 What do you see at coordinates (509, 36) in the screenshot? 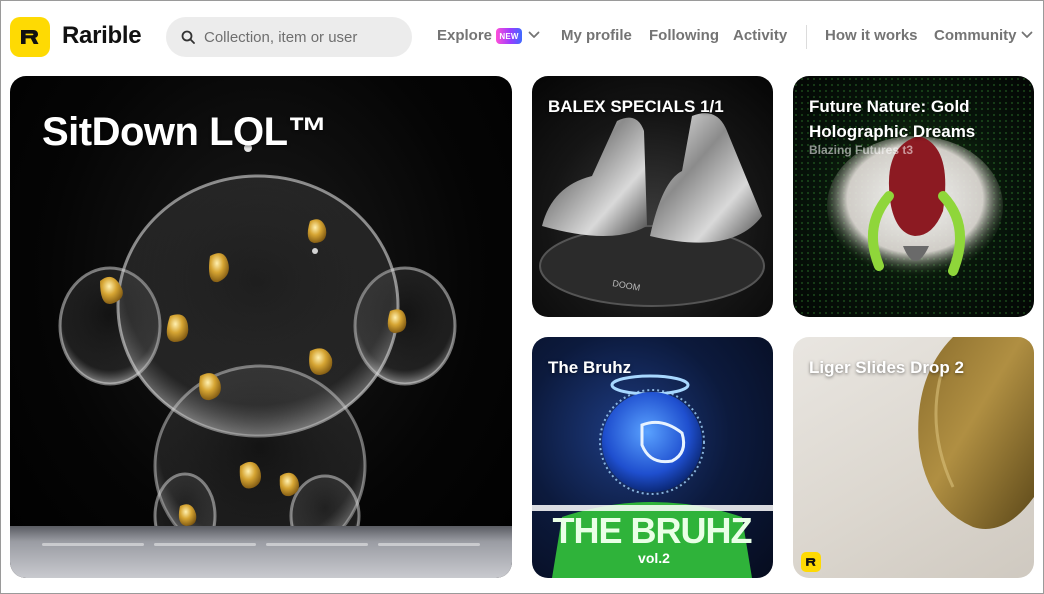
I see `new-badge: NEW` at bounding box center [509, 36].